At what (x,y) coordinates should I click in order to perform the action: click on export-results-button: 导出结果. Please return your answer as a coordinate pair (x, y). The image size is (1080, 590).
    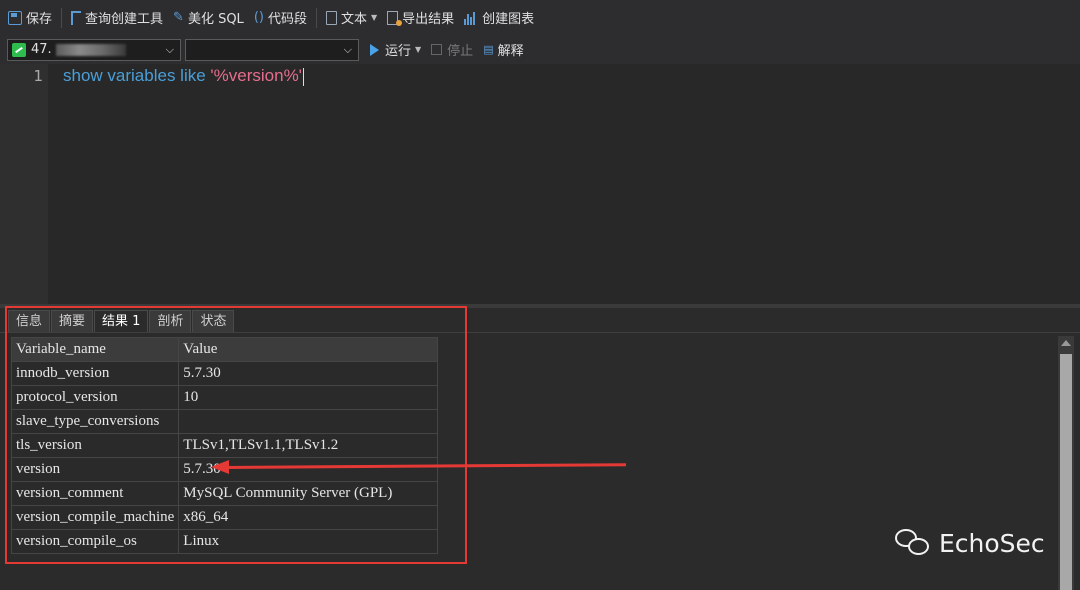
    Looking at the image, I should click on (420, 18).